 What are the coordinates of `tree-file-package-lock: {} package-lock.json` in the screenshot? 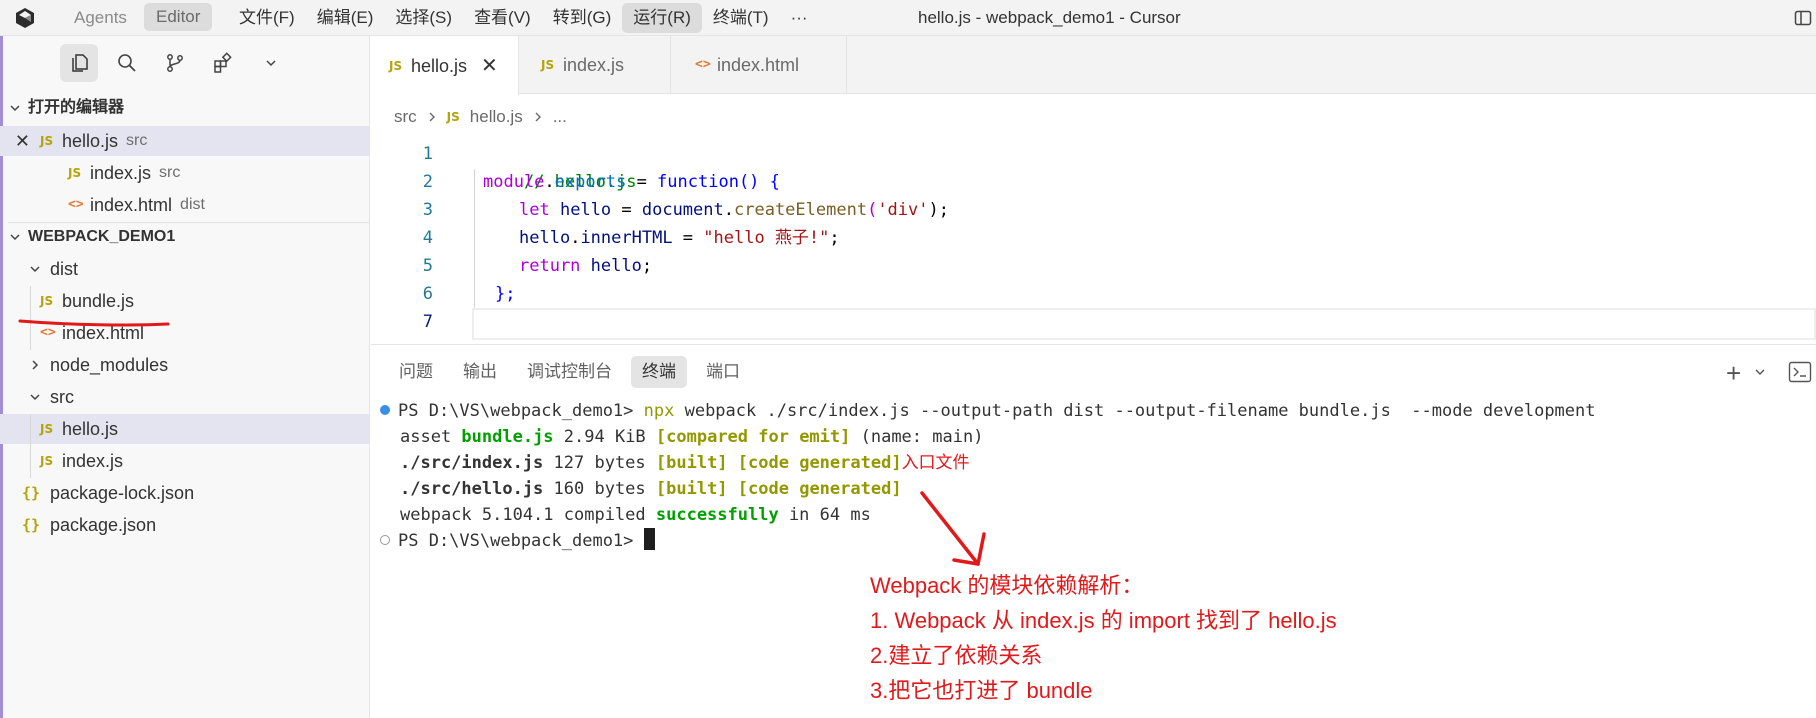 It's located at (184, 493).